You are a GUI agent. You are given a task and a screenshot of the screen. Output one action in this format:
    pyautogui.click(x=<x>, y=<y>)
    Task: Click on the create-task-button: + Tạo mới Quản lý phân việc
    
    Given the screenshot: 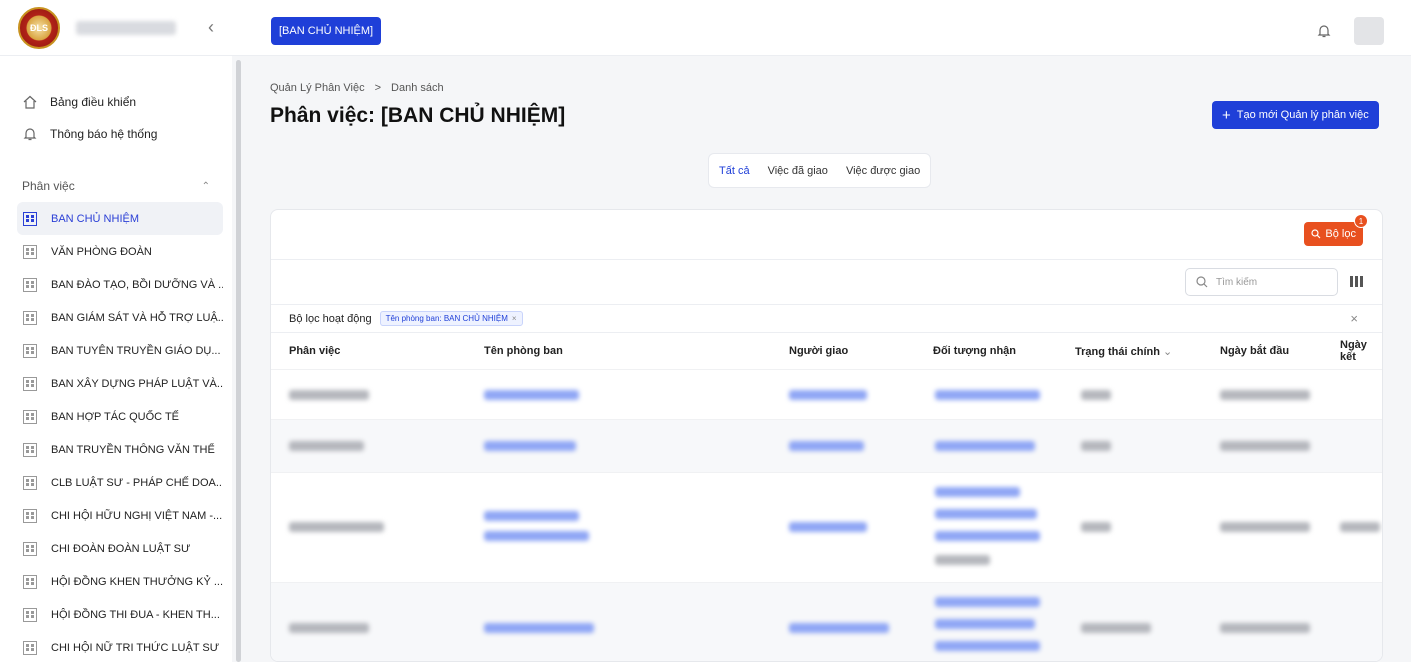 What is the action you would take?
    pyautogui.click(x=1295, y=115)
    